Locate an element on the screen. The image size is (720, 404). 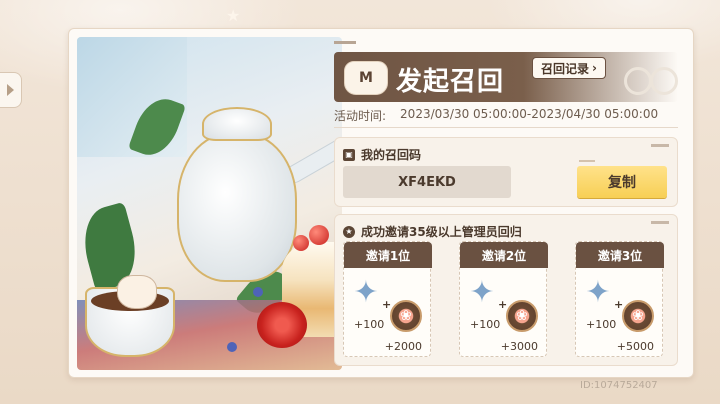
reward-item2-amount: +3000 is located at coordinates (519, 346).